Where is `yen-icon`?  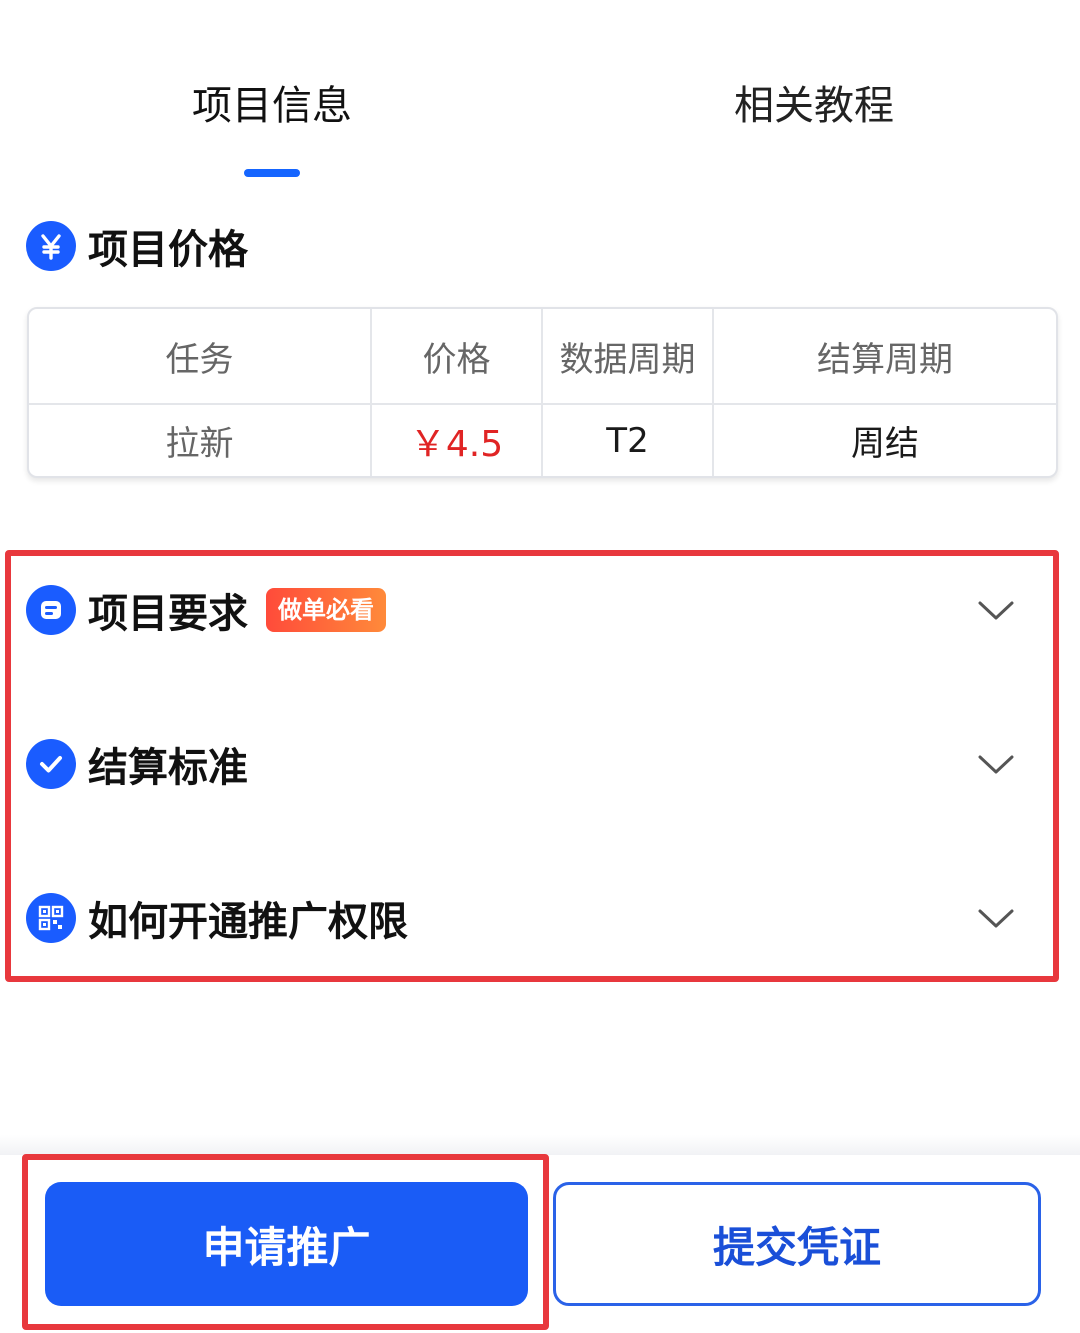
yen-icon is located at coordinates (51, 246).